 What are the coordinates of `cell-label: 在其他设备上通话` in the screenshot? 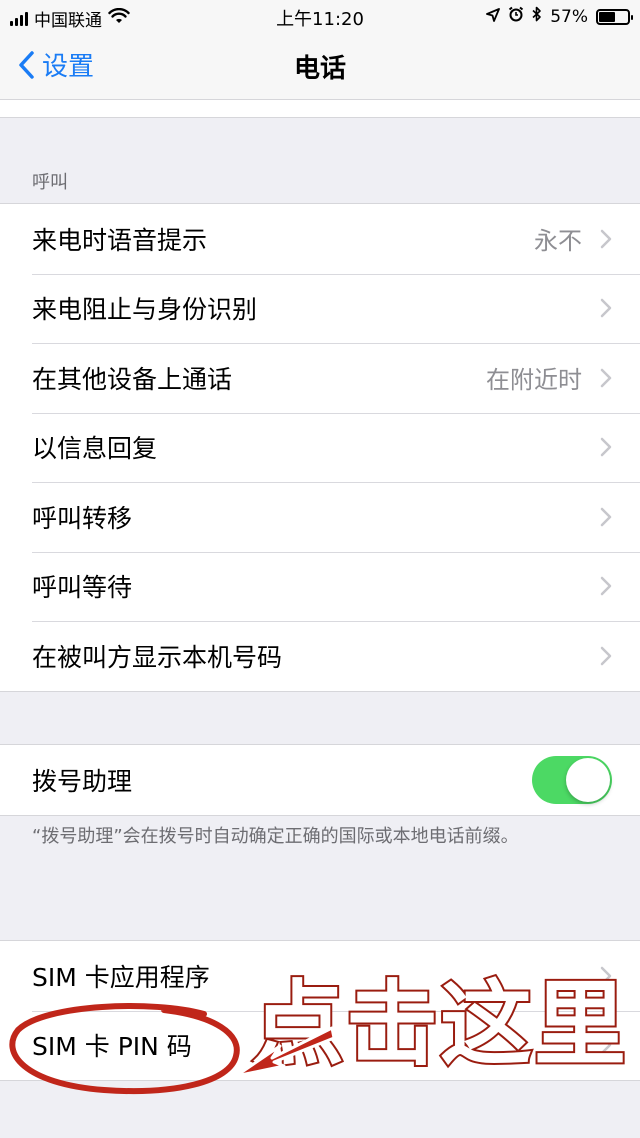 It's located at (132, 379).